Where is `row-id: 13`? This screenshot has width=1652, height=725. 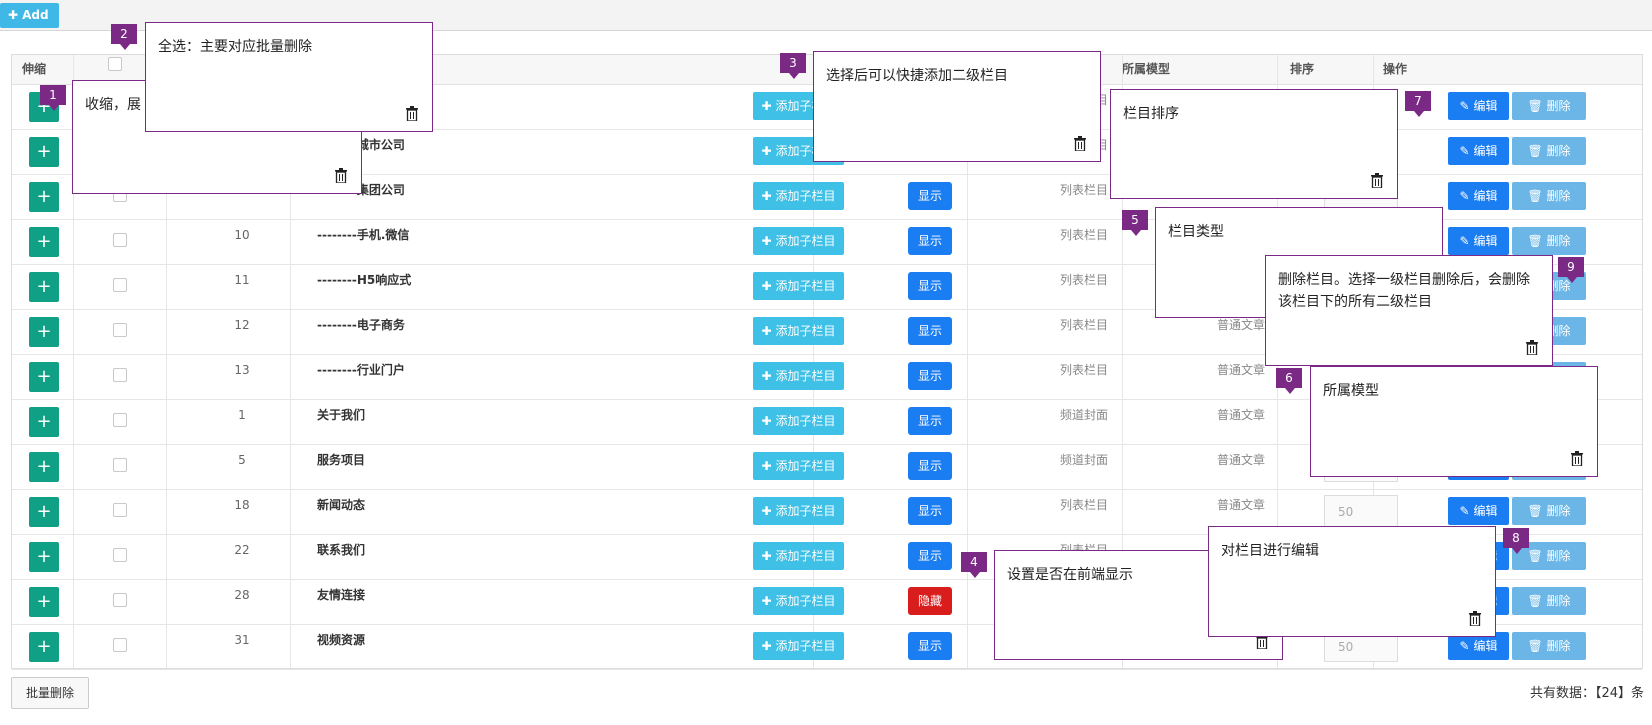
row-id: 13 is located at coordinates (242, 370).